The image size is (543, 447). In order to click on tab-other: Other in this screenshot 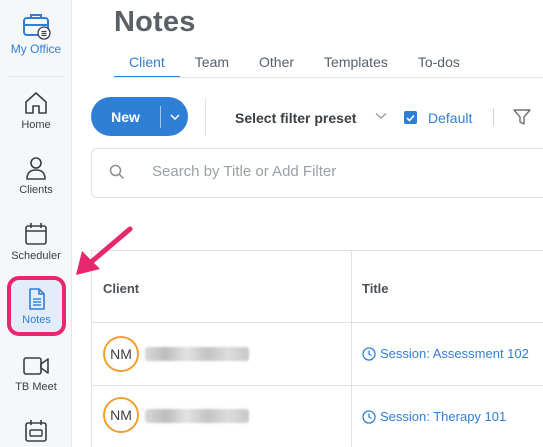, I will do `click(276, 65)`.